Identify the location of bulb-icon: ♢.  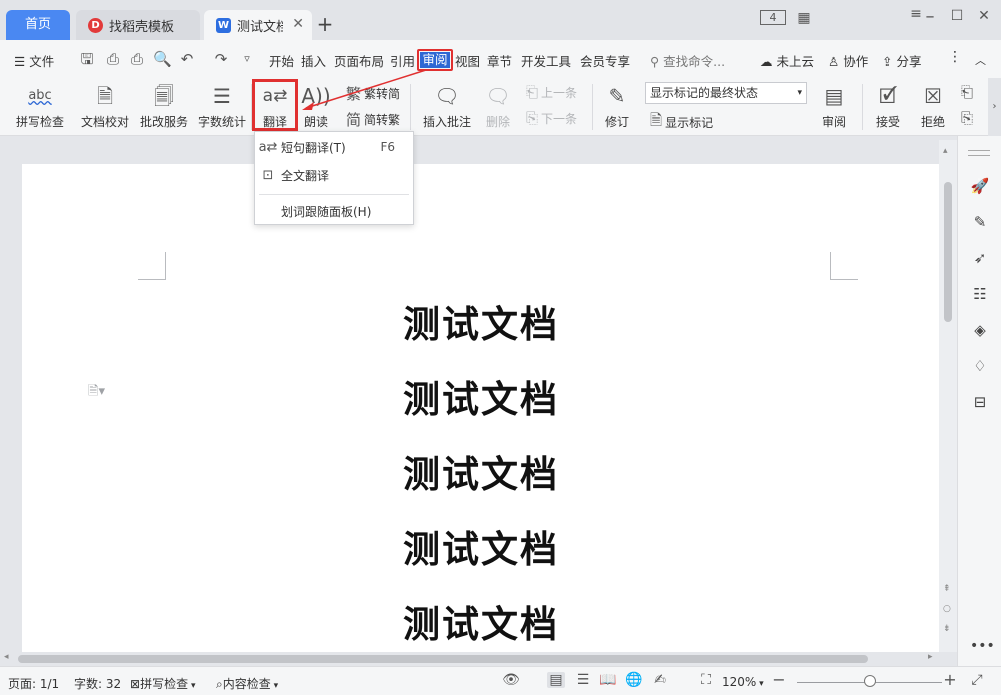
(980, 366).